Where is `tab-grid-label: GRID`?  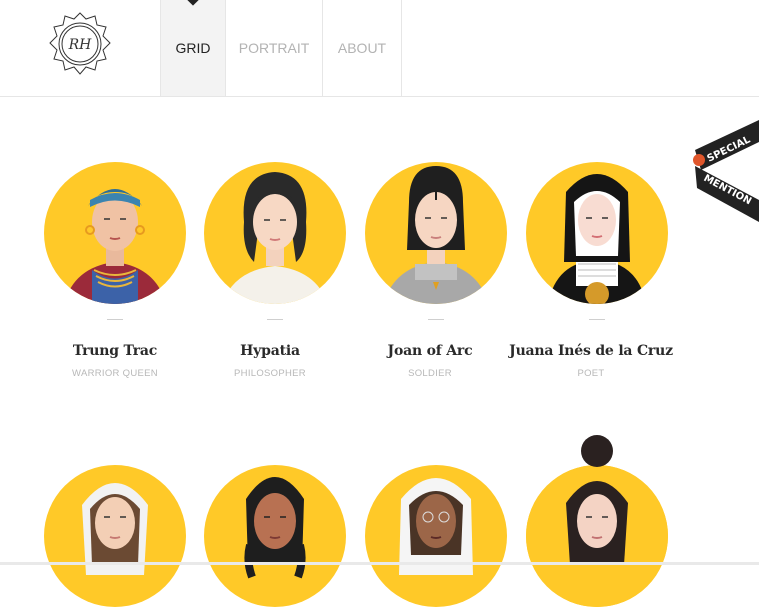
tab-grid-label: GRID is located at coordinates (193, 48).